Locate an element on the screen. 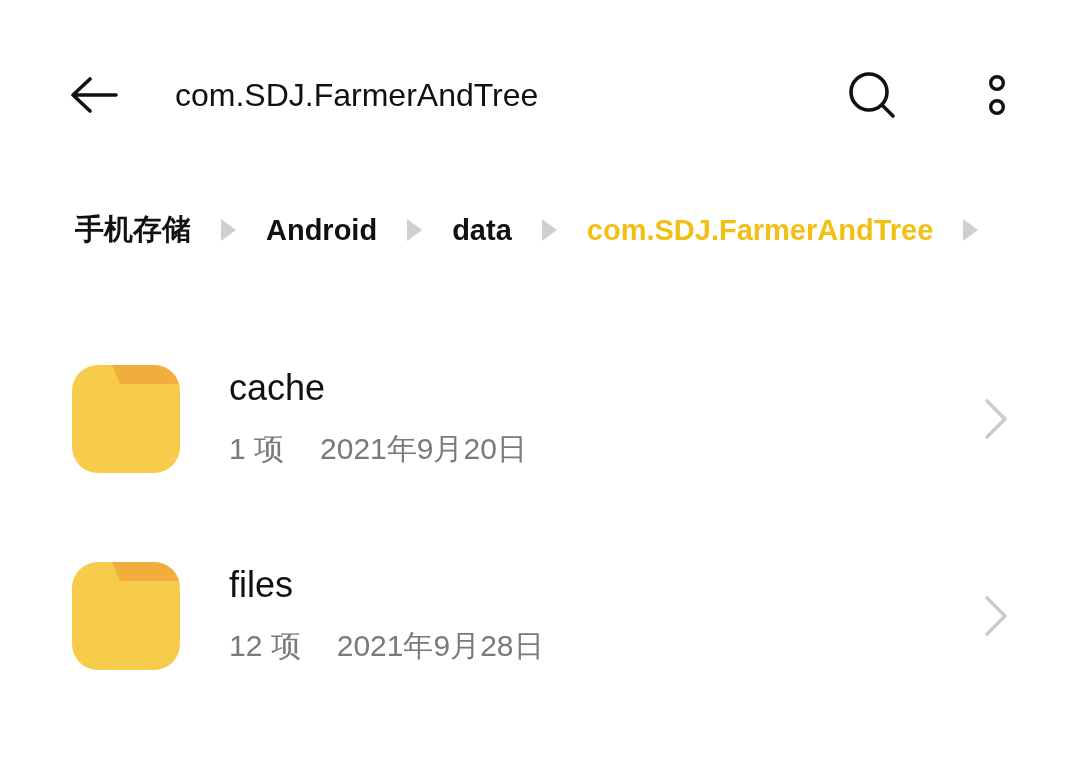 Image resolution: width=1080 pixels, height=773 pixels. item-count: 1 项 is located at coordinates (257, 449).